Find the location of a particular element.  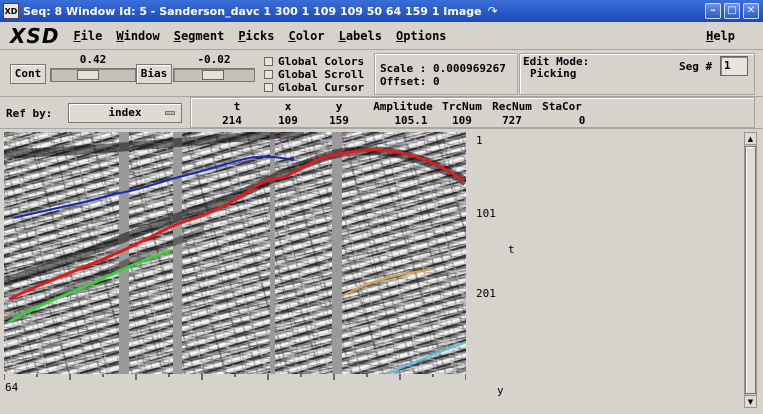

x-start-label: 64 is located at coordinates (12, 387).